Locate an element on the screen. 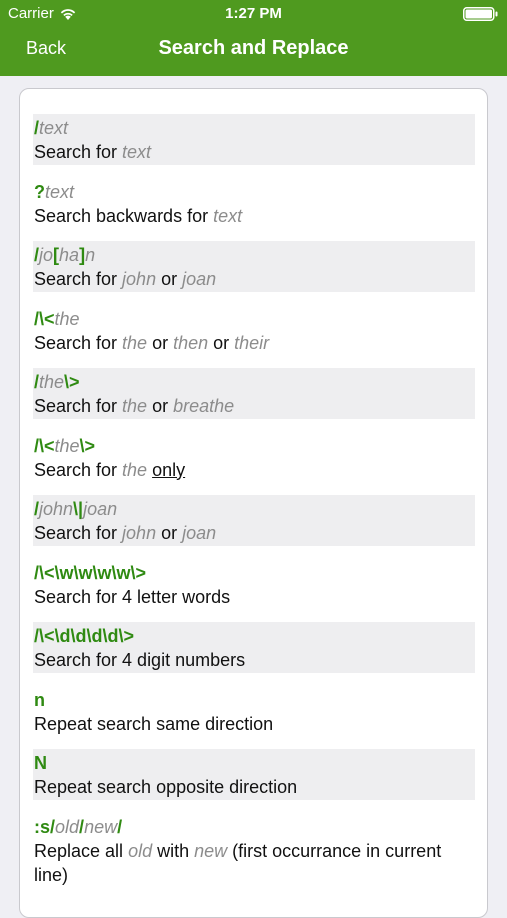  command-syntax: /jo[ha]n is located at coordinates (254, 255).